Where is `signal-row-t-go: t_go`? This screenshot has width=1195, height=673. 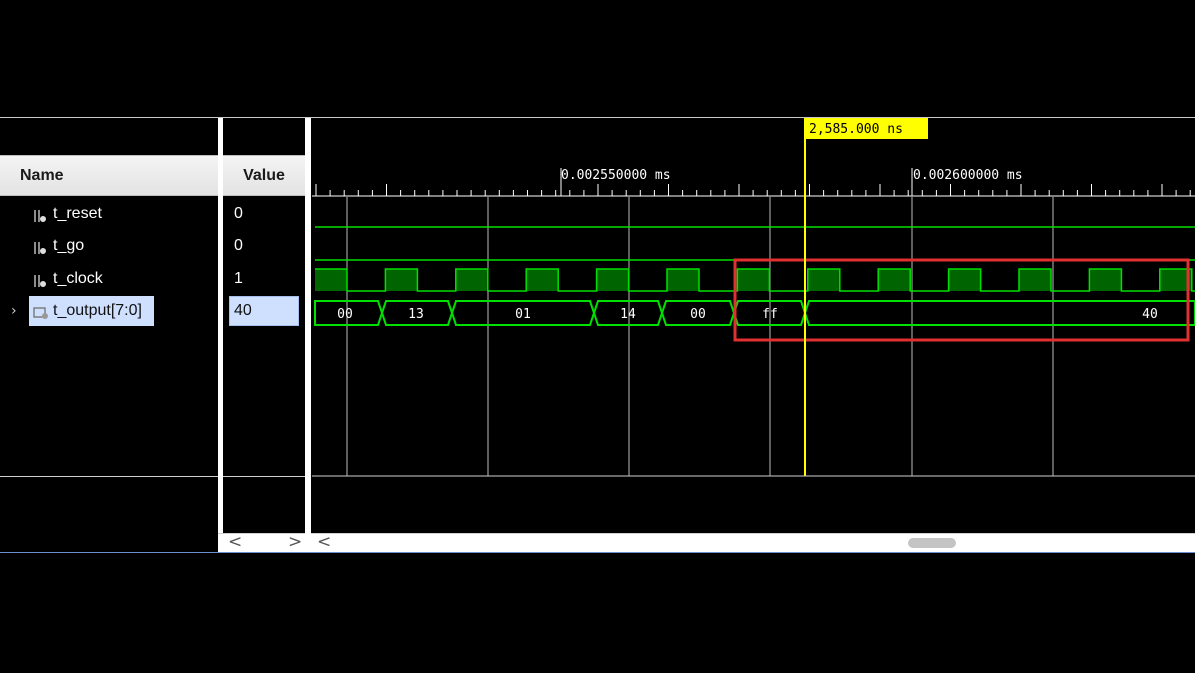 signal-row-t-go: t_go is located at coordinates (109, 246).